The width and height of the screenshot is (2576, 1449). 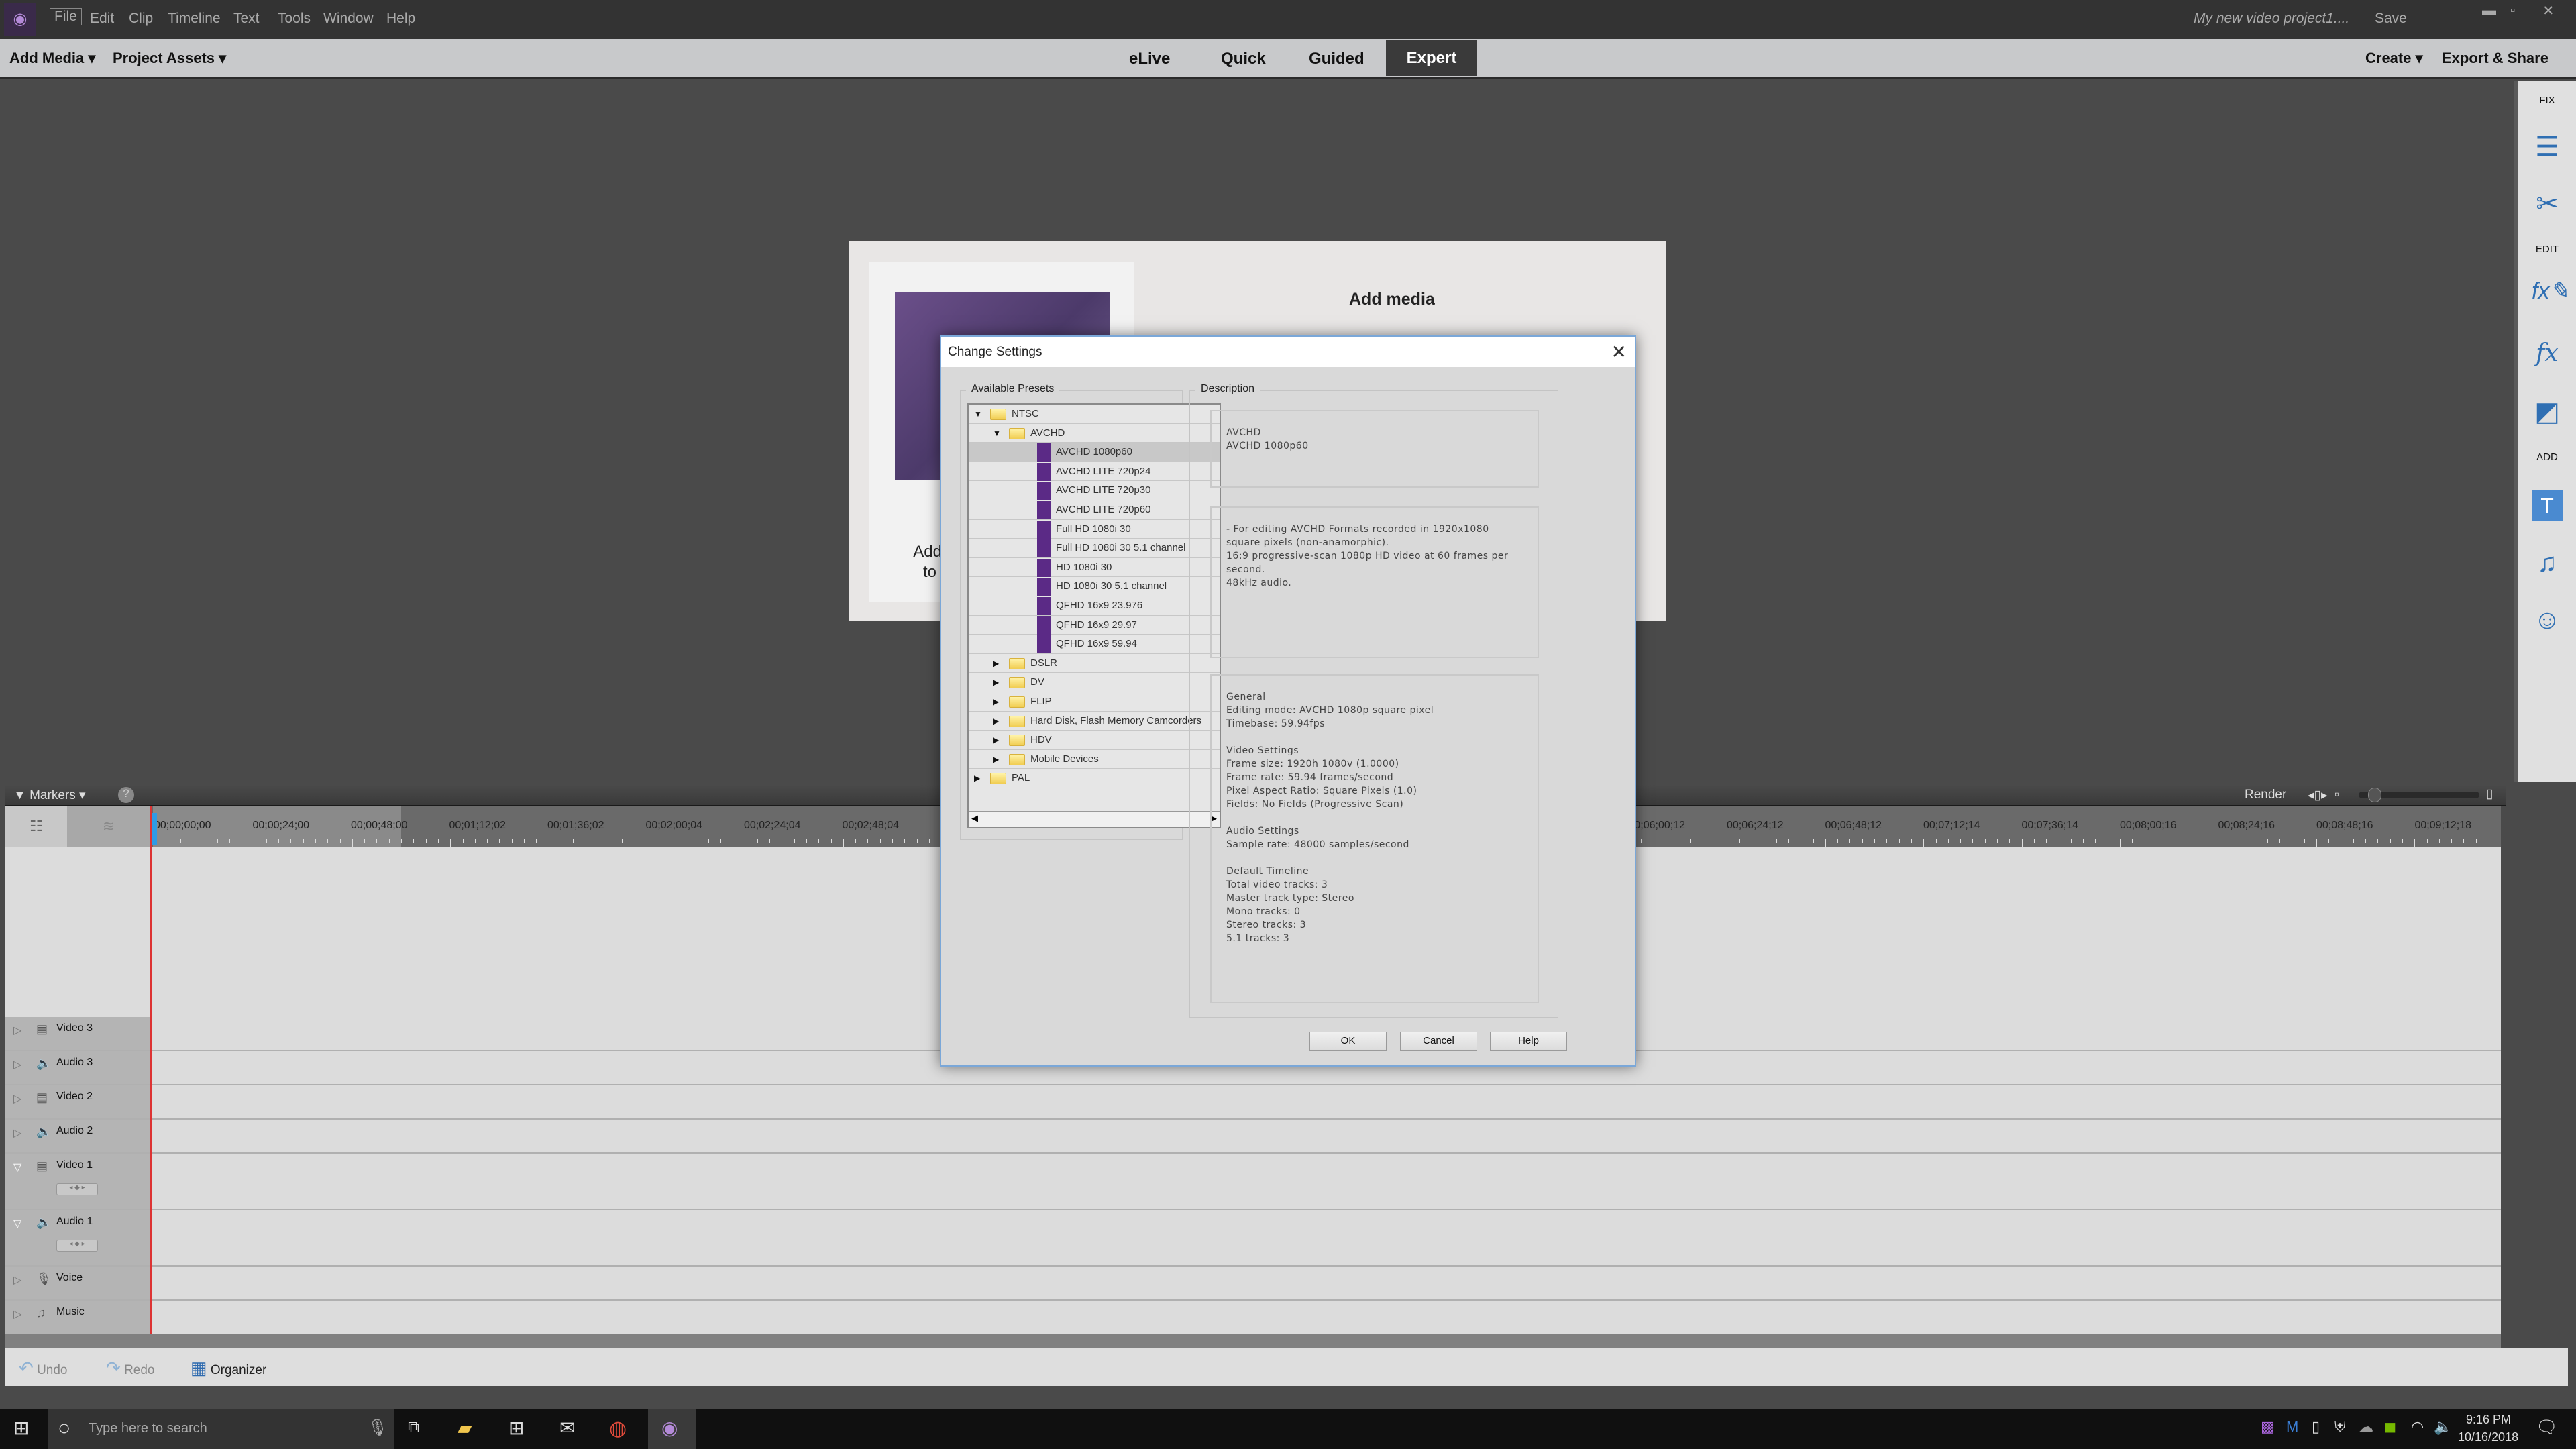 What do you see at coordinates (1094, 472) in the screenshot?
I see `tree-preset: AVCHD LITE 720p24` at bounding box center [1094, 472].